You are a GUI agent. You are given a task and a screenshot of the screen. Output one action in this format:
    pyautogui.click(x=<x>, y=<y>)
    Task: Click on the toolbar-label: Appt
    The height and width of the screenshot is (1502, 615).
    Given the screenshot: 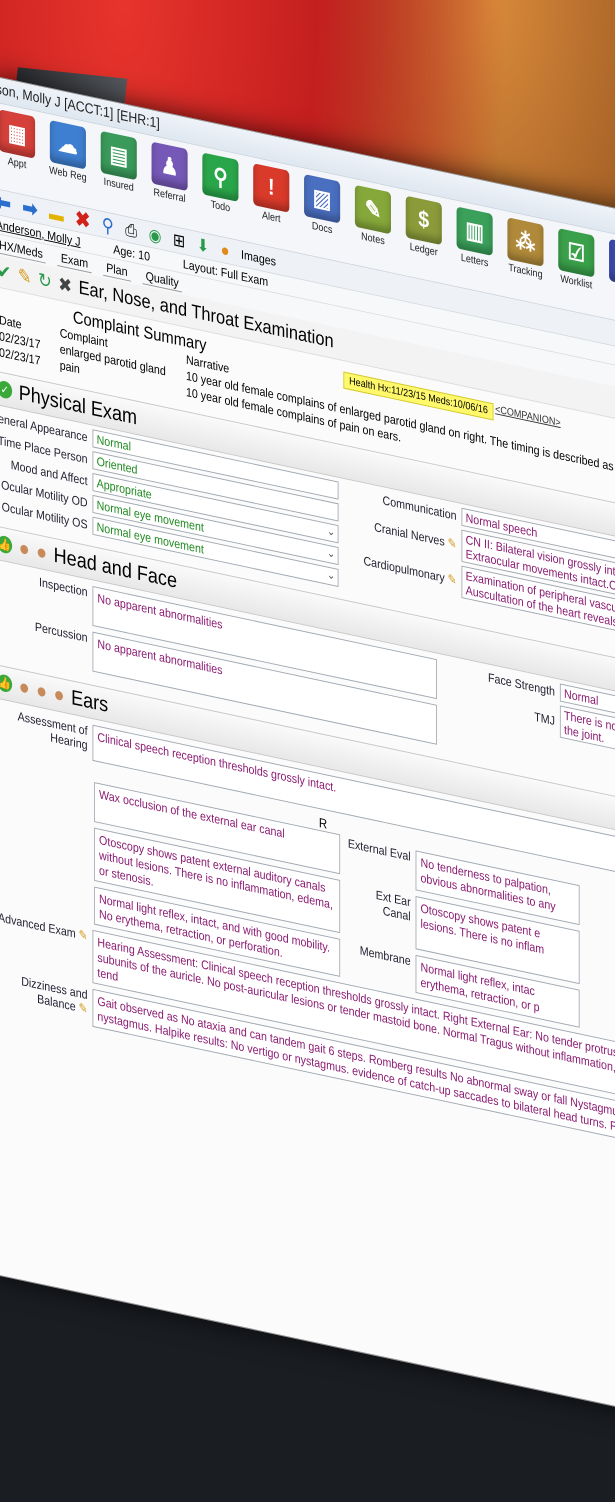 What is the action you would take?
    pyautogui.click(x=17, y=163)
    